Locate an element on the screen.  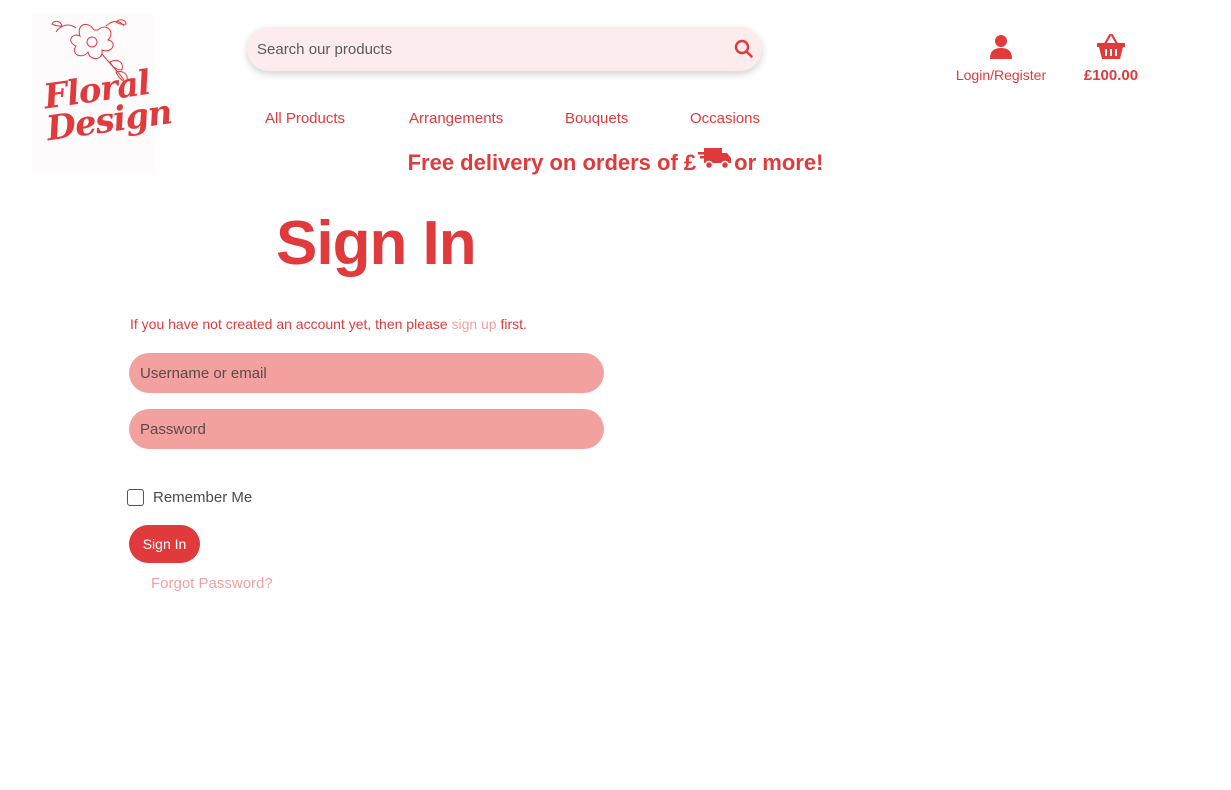
basket-icon is located at coordinates (1111, 46).